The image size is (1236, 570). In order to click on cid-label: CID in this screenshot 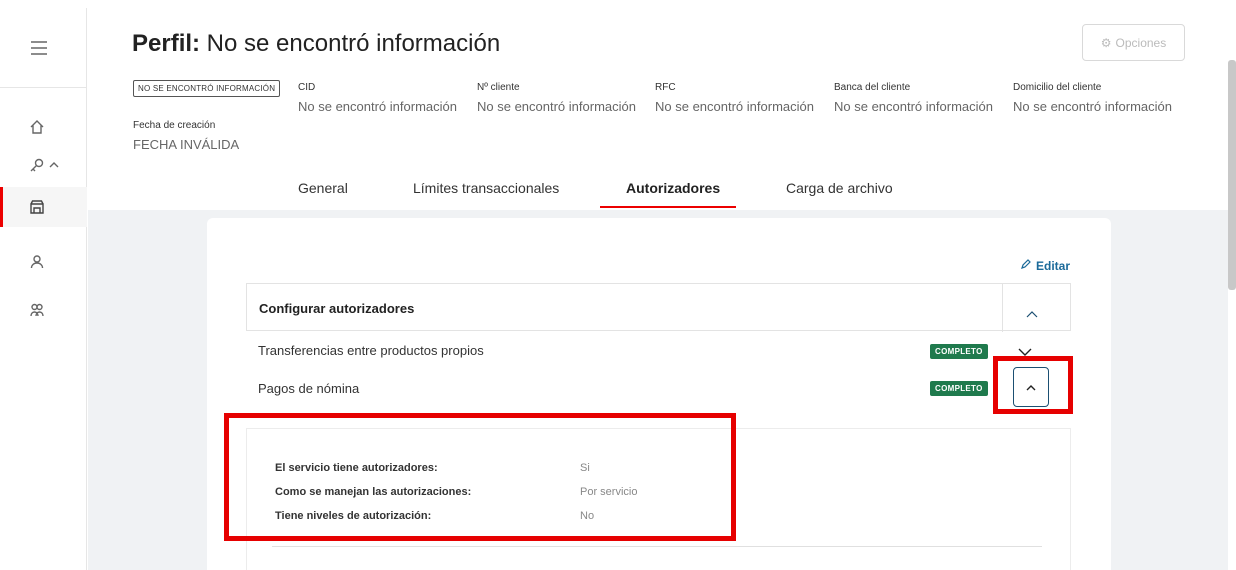, I will do `click(307, 87)`.